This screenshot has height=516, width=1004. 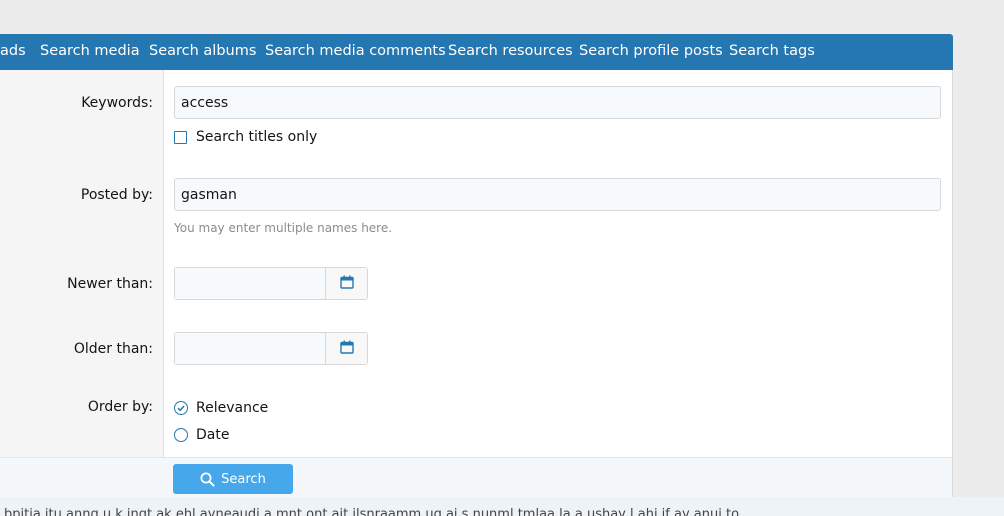 What do you see at coordinates (250, 283) in the screenshot?
I see `newer-than-input` at bounding box center [250, 283].